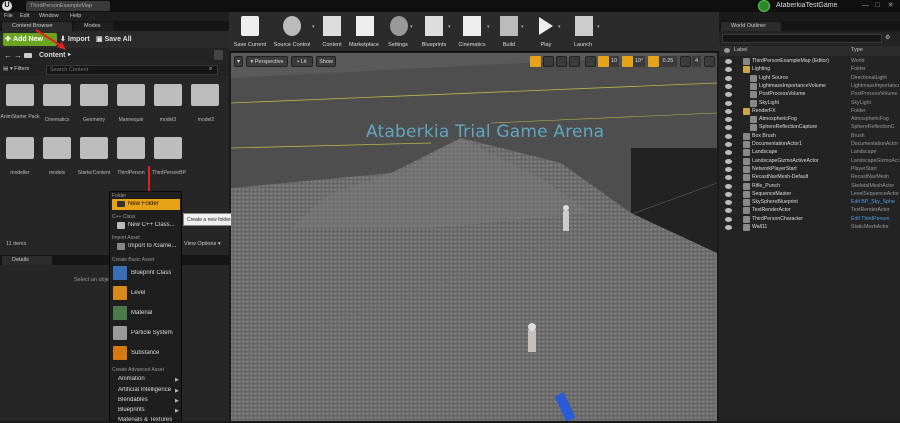 This screenshot has height=423, width=900. Describe the element at coordinates (202, 244) in the screenshot. I see `view-options-button: View Options ▾` at that location.